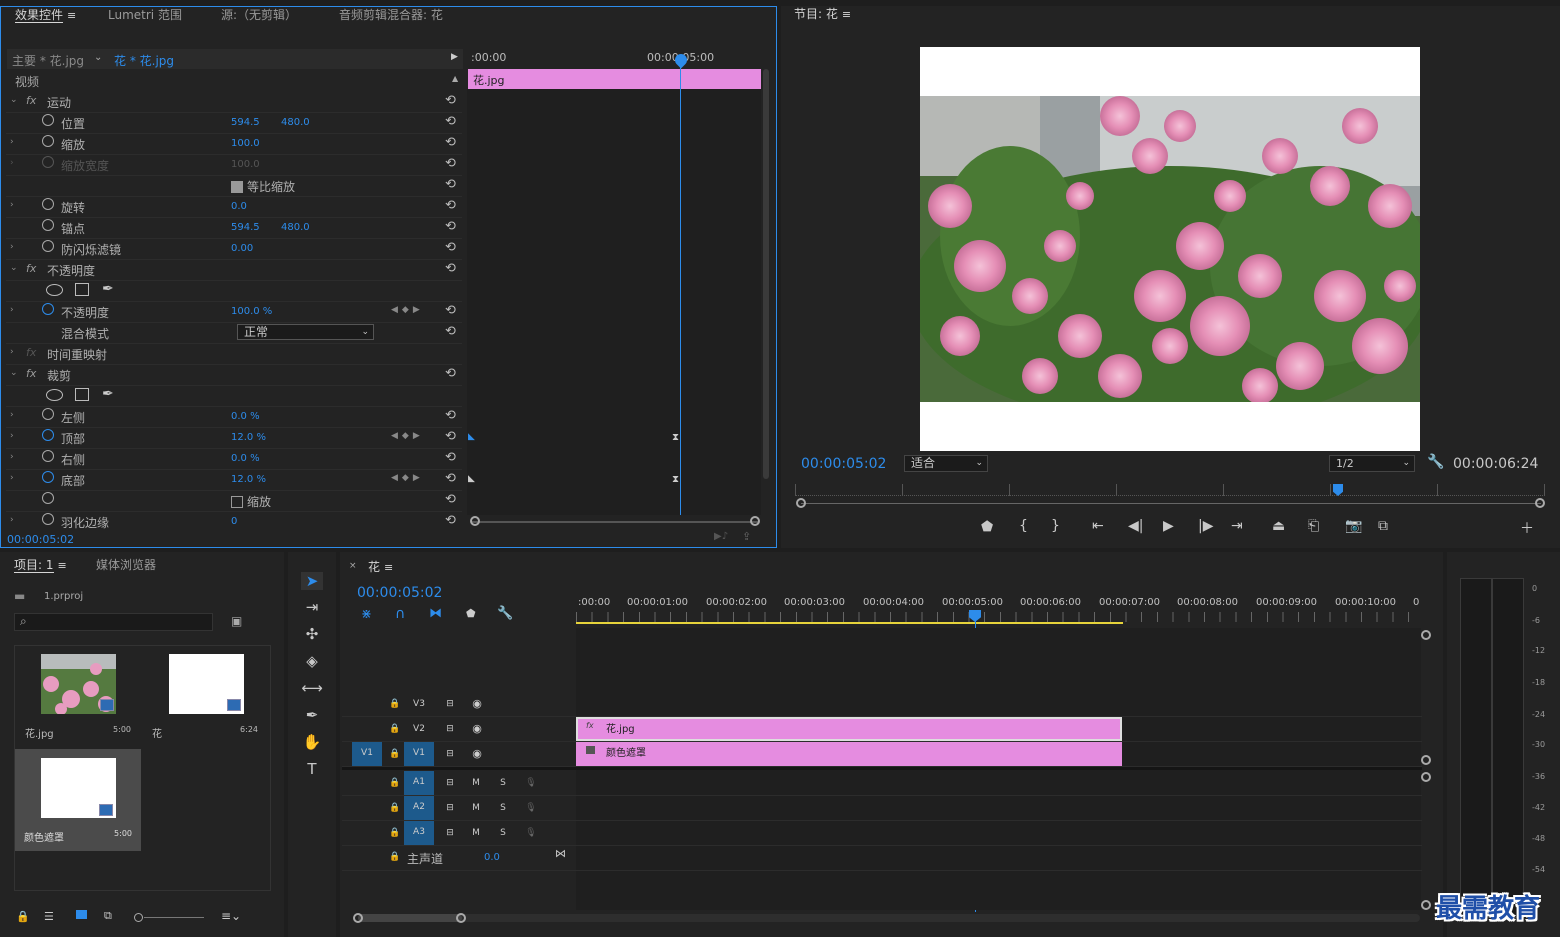 This screenshot has width=1560, height=937. What do you see at coordinates (231, 916) in the screenshot?
I see `sort-icon: ≡⌄` at bounding box center [231, 916].